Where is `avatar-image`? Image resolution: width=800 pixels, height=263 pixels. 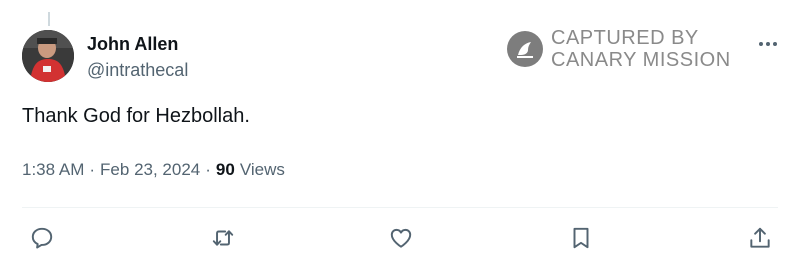
avatar-image is located at coordinates (48, 56).